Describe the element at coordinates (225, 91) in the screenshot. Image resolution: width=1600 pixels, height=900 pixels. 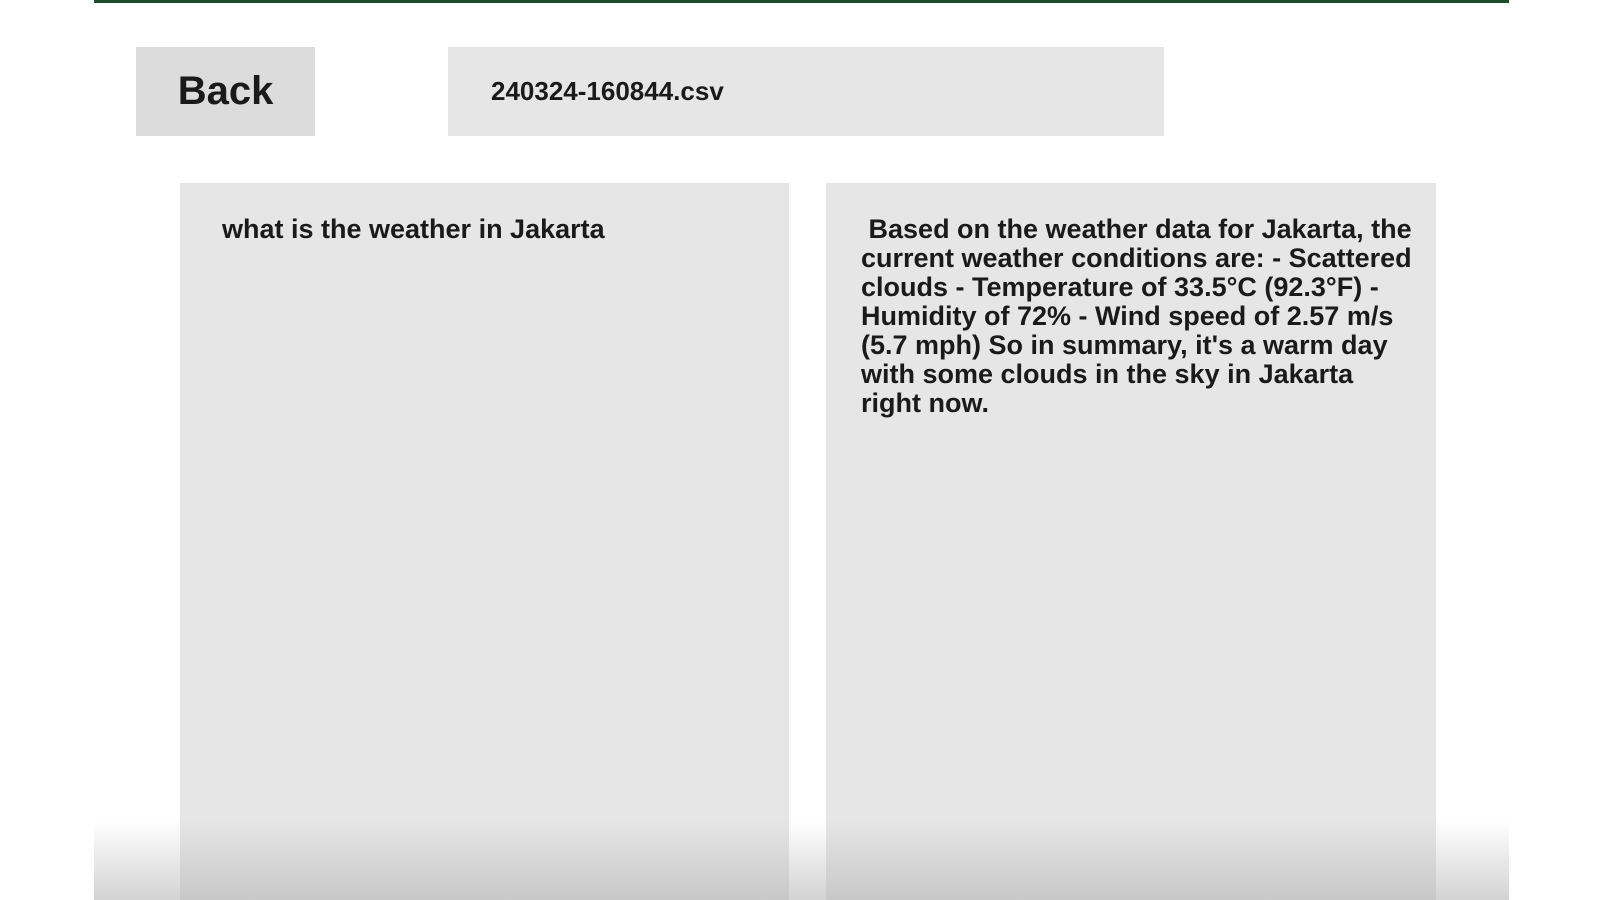
I see `back-button: Back` at that location.